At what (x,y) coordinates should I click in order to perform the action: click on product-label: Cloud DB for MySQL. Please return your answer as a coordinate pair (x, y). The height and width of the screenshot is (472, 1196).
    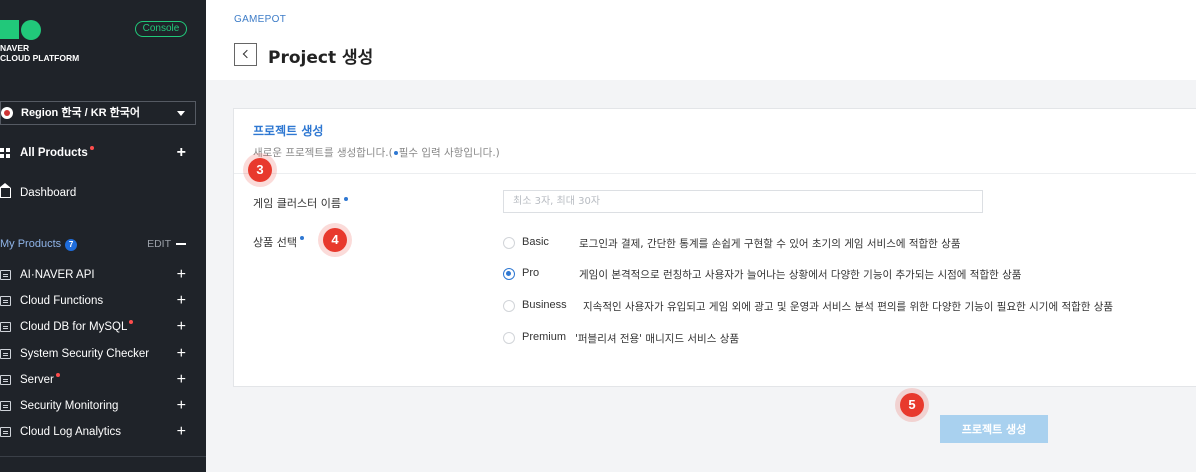
    Looking at the image, I should click on (74, 327).